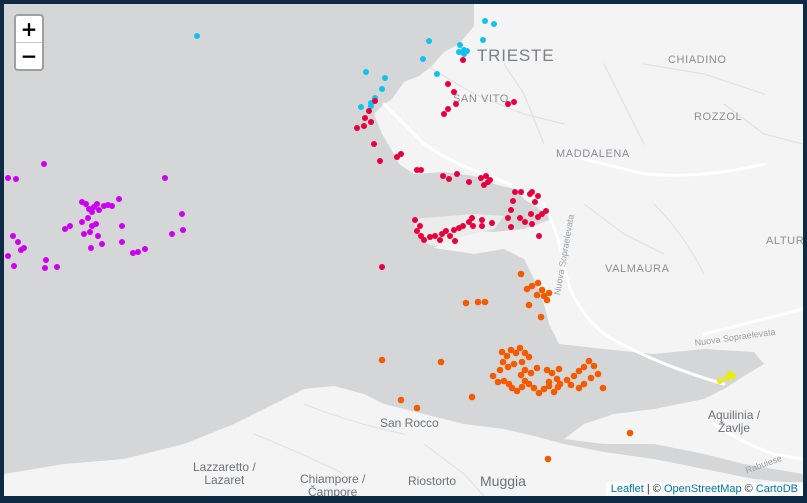 The width and height of the screenshot is (807, 503). Describe the element at coordinates (627, 489) in the screenshot. I see `leaflet-link: Leaflet` at that location.